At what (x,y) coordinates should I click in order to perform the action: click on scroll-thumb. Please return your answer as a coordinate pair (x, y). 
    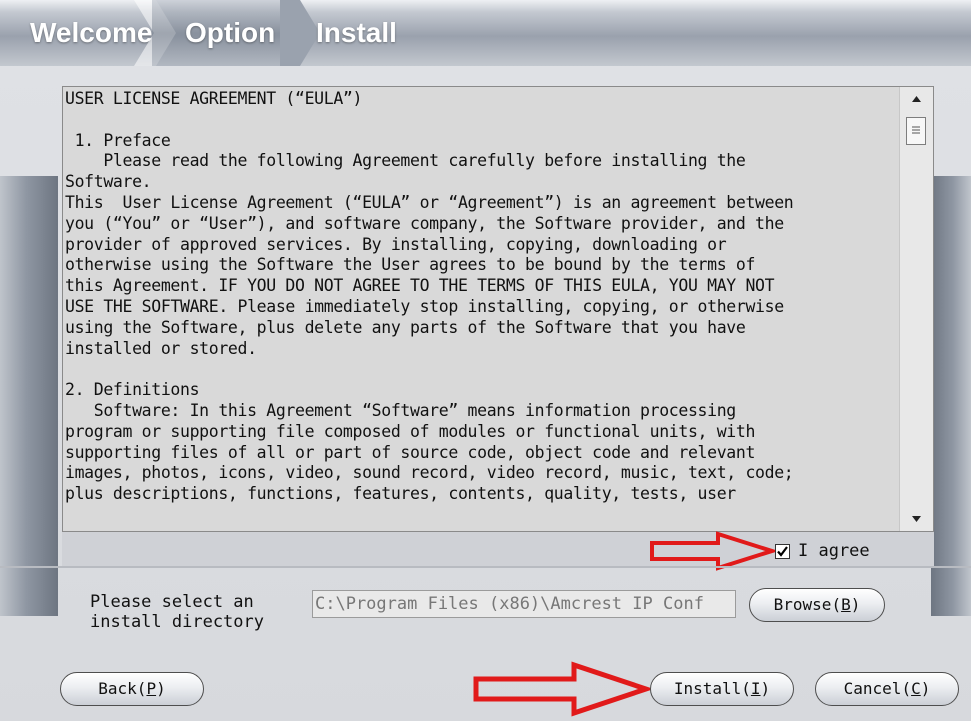
    Looking at the image, I should click on (916, 131).